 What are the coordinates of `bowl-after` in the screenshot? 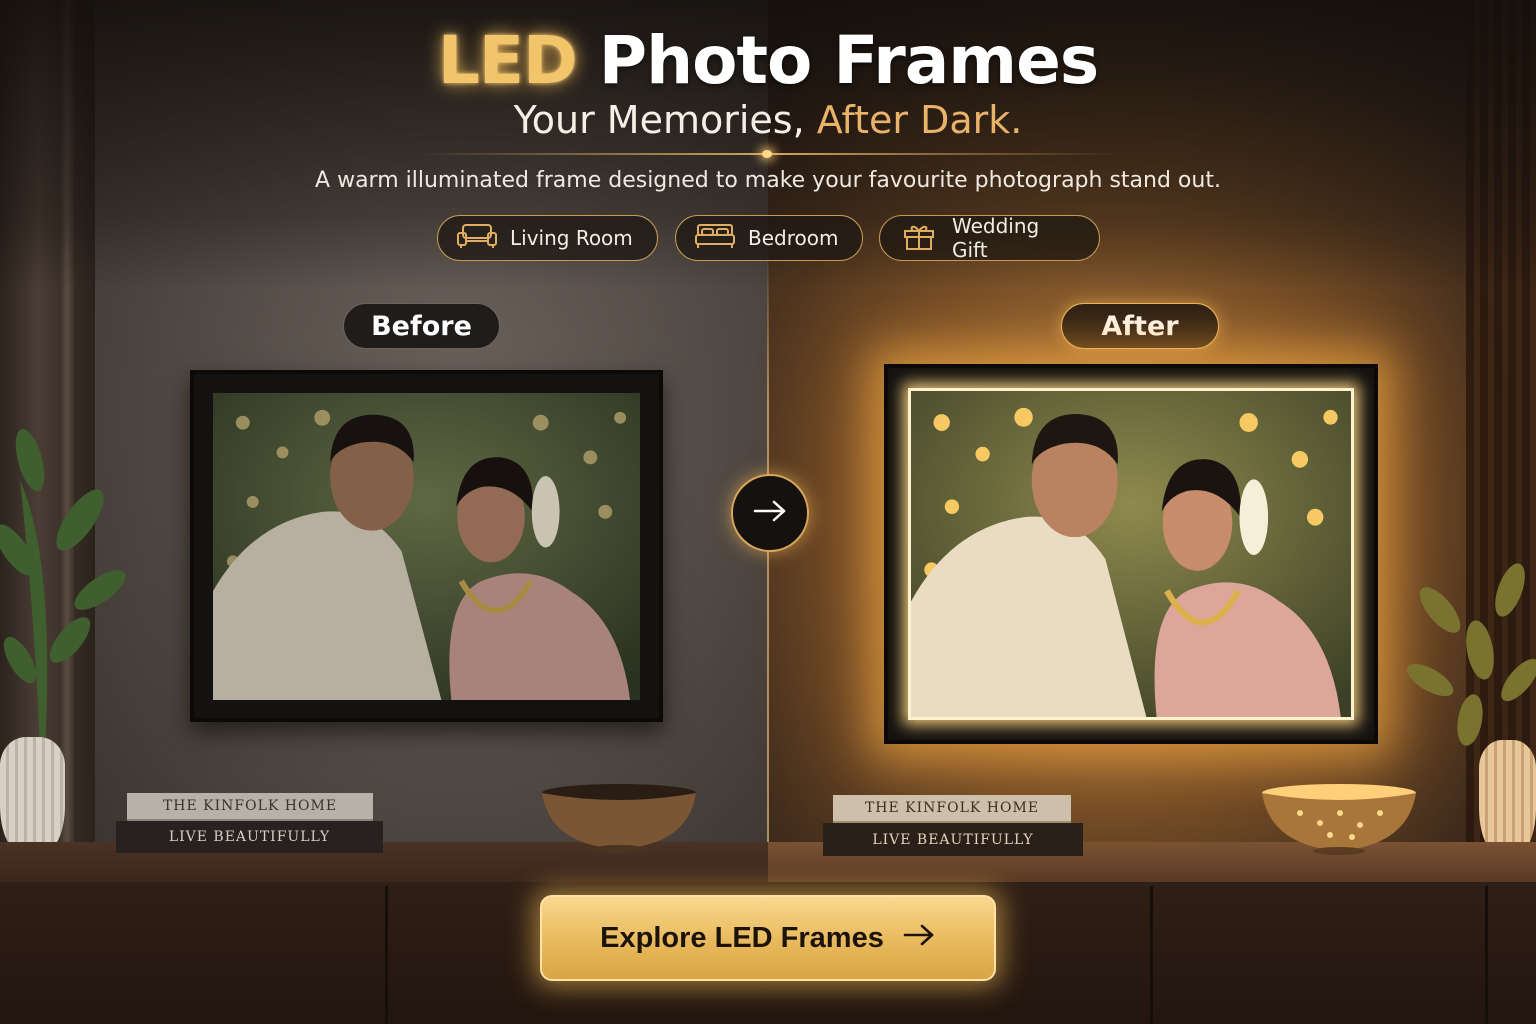 It's located at (1339, 819).